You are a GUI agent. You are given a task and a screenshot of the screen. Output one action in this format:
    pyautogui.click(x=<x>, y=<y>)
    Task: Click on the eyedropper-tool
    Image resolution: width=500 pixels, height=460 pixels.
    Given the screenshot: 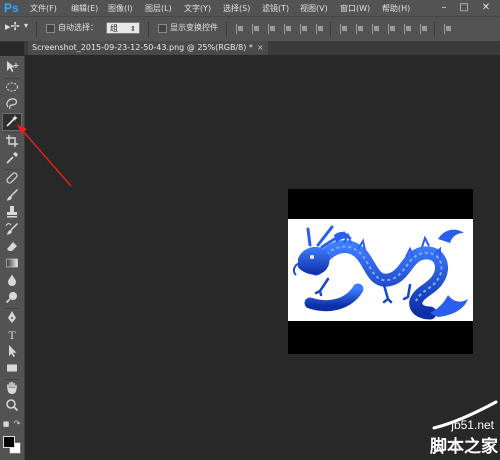 What is the action you would take?
    pyautogui.click(x=12, y=159)
    